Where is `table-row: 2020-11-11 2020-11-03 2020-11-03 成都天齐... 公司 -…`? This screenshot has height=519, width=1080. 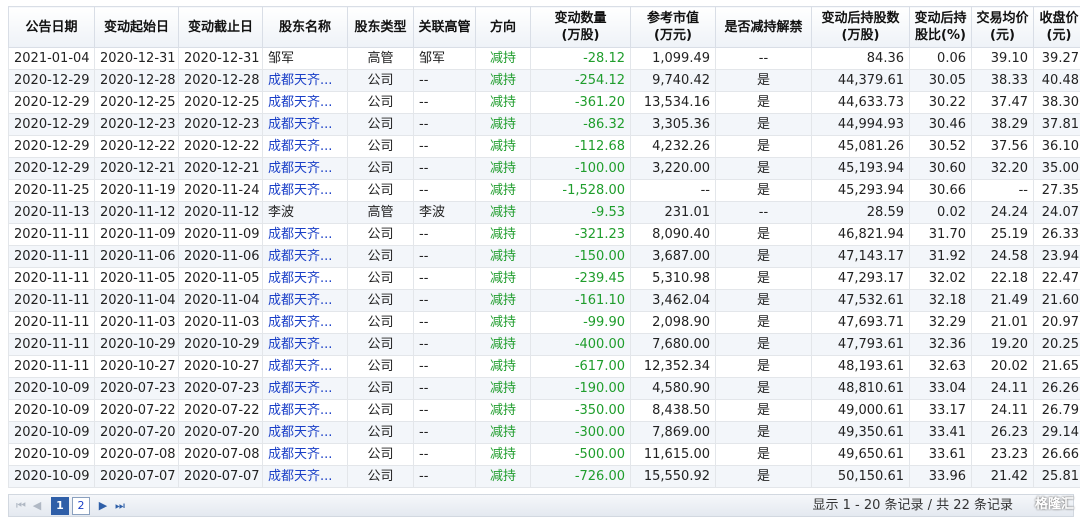 table-row: 2020-11-11 2020-11-03 2020-11-03 成都天齐... 公司 -… is located at coordinates (544, 322).